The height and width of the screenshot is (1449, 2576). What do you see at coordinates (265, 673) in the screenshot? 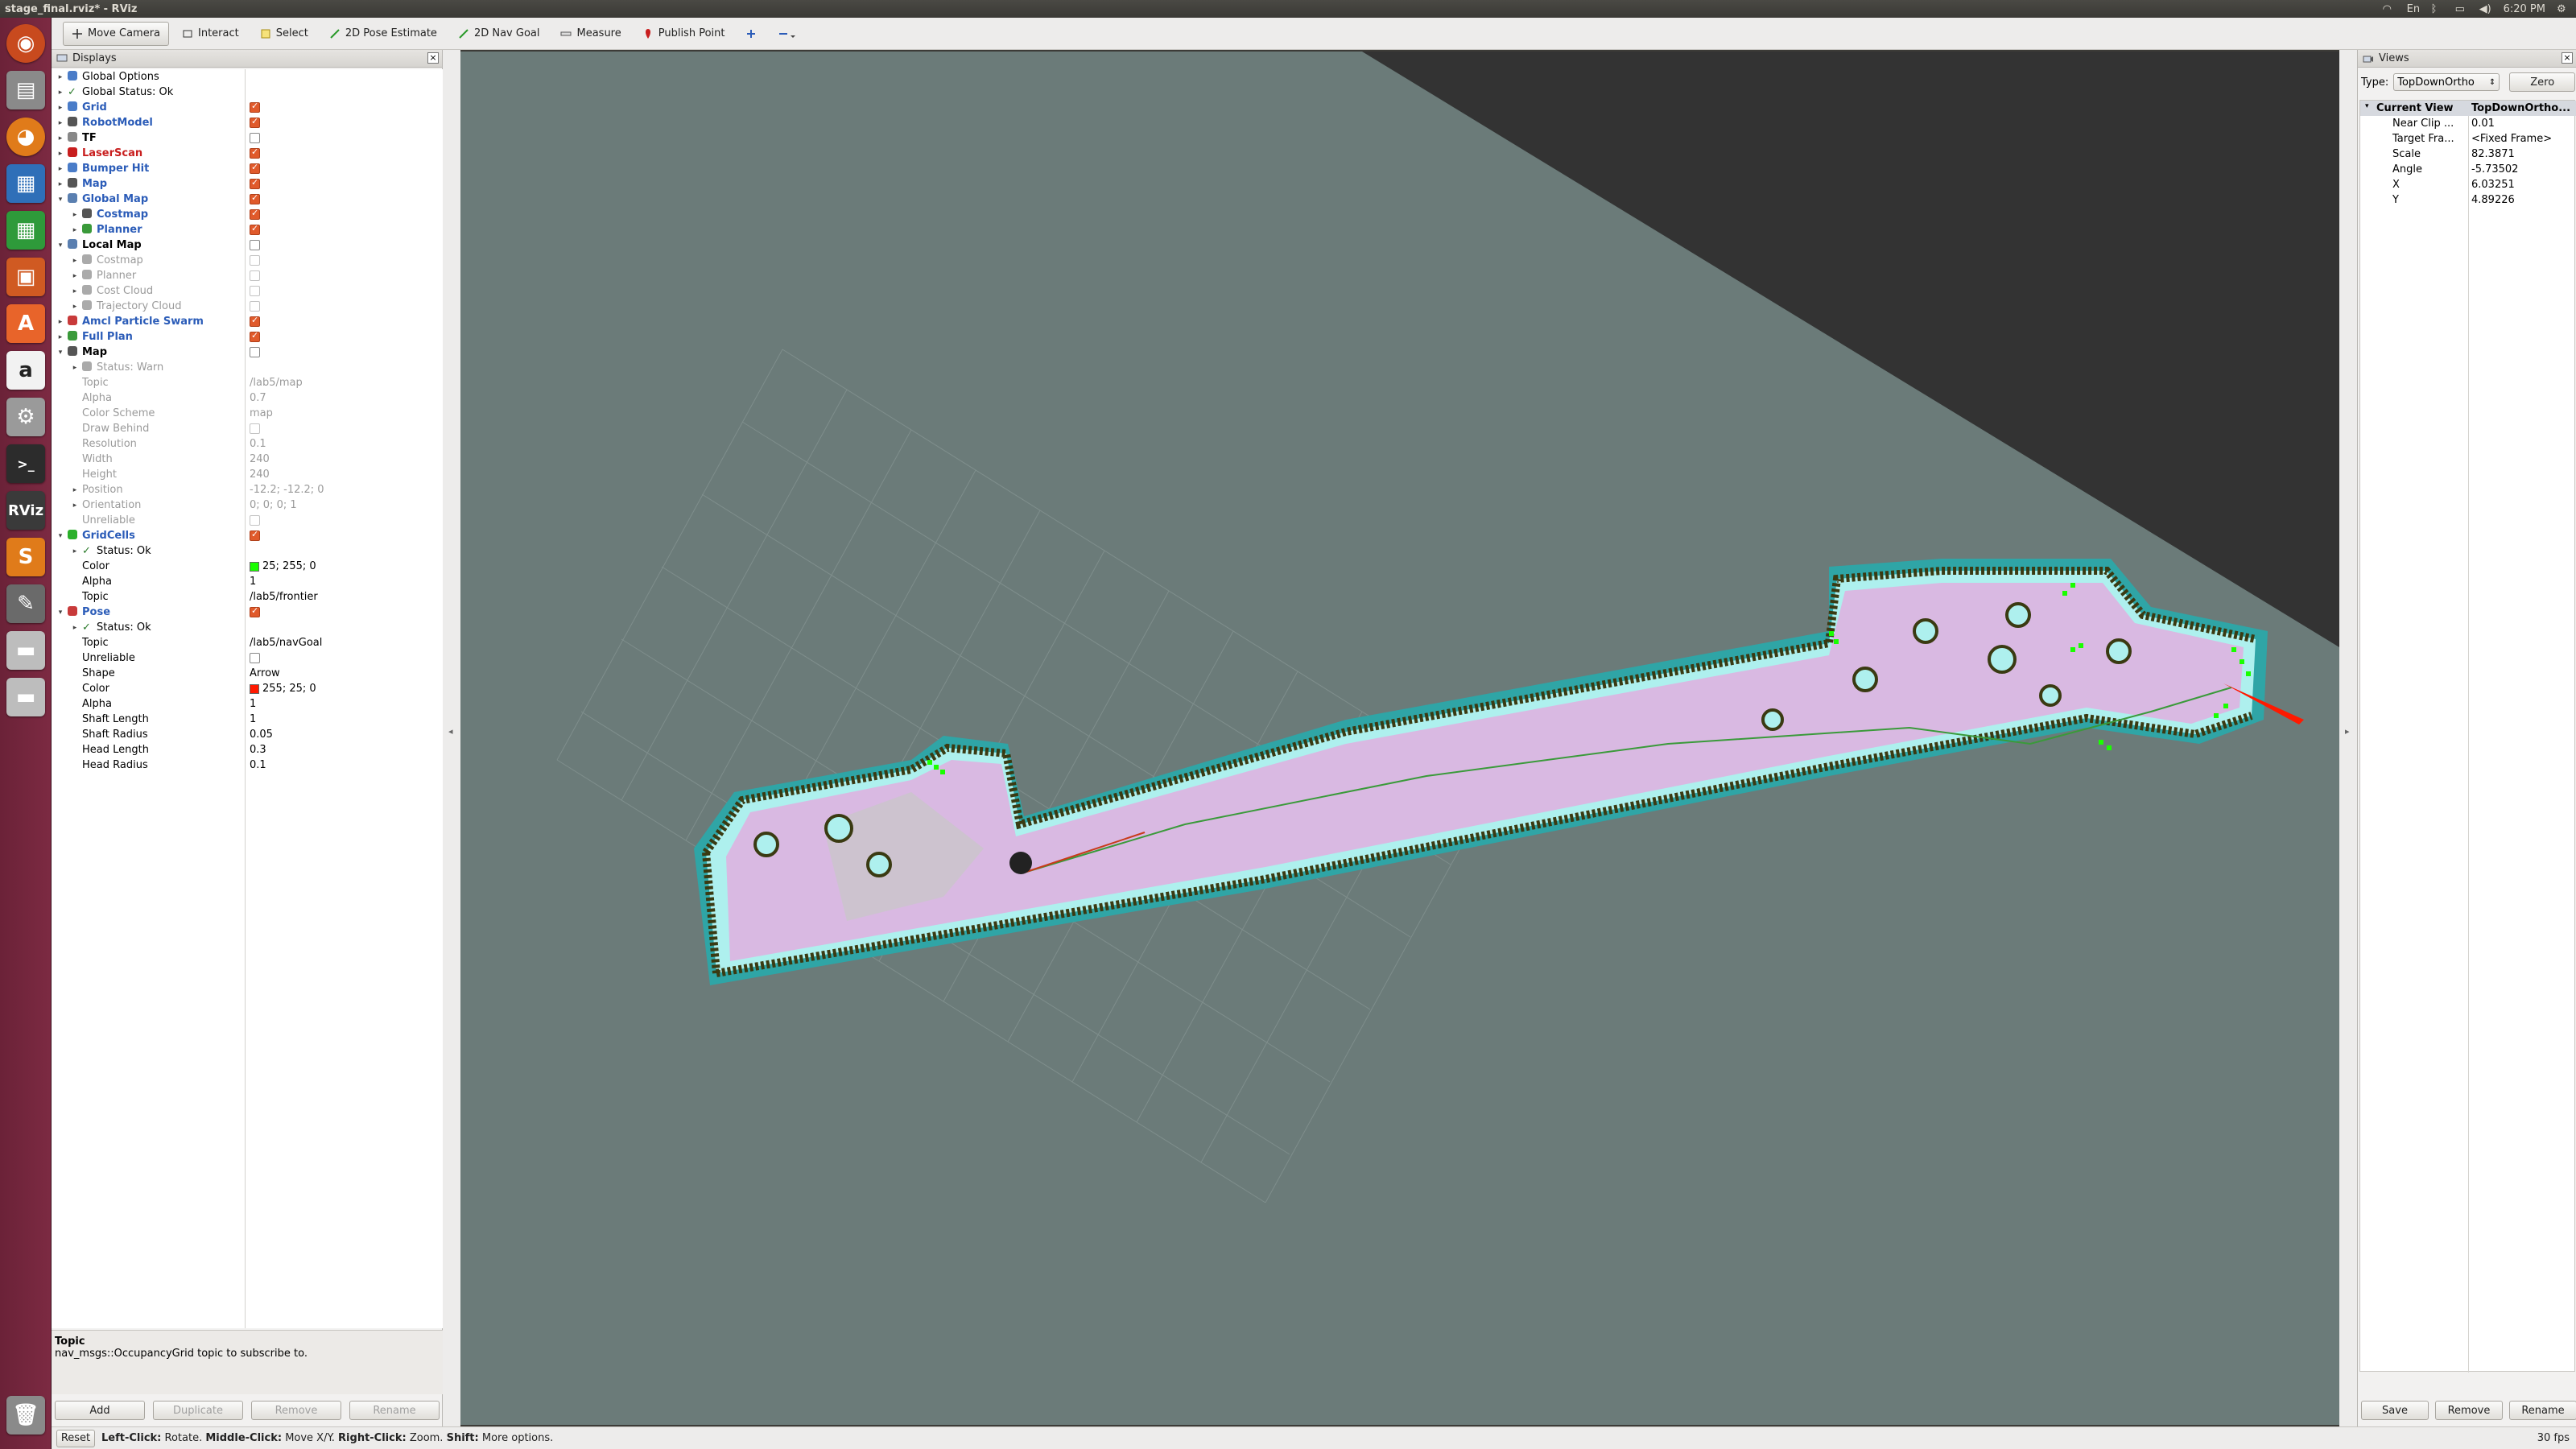
I see `property-value: Arrow` at bounding box center [265, 673].